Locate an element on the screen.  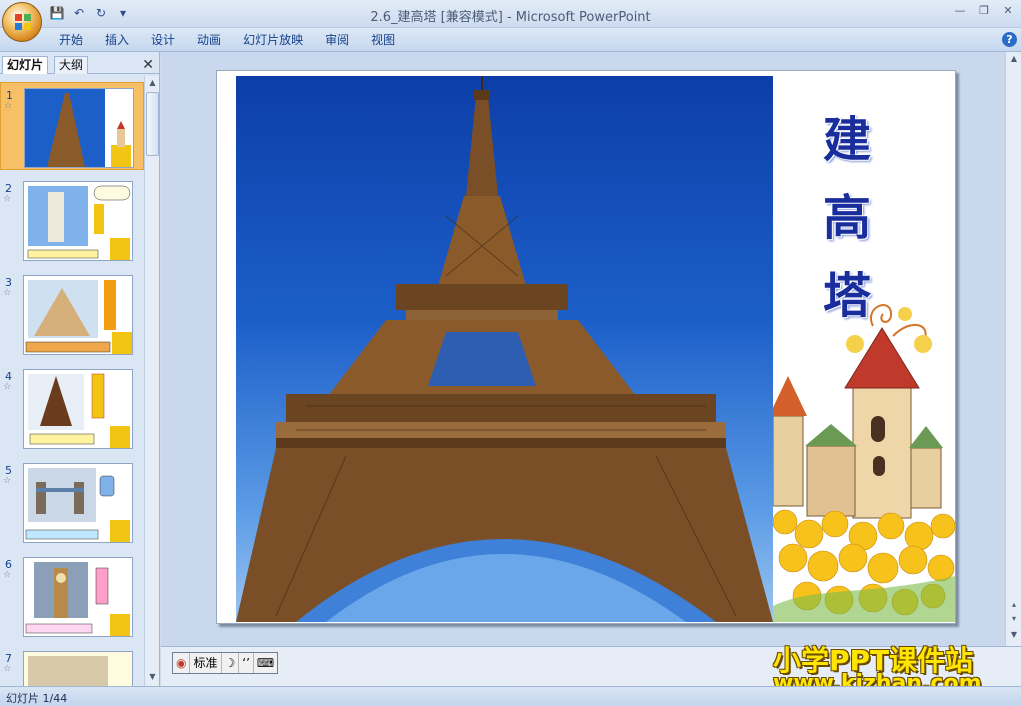
title-char: 高 is located at coordinates (846, 218).